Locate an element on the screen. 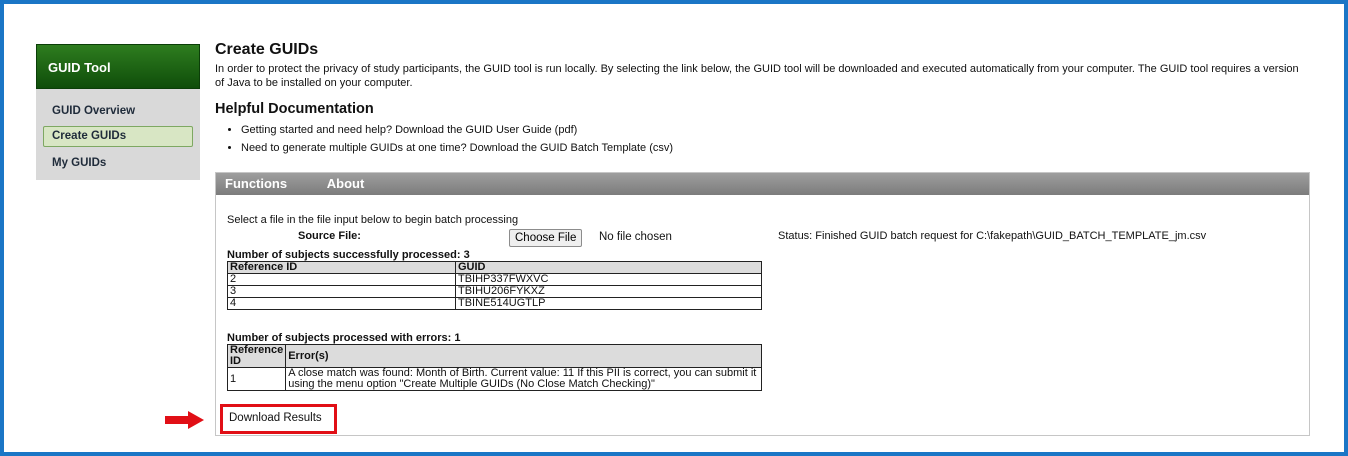 This screenshot has height=456, width=1348. page-title: Create GUIDs is located at coordinates (267, 49).